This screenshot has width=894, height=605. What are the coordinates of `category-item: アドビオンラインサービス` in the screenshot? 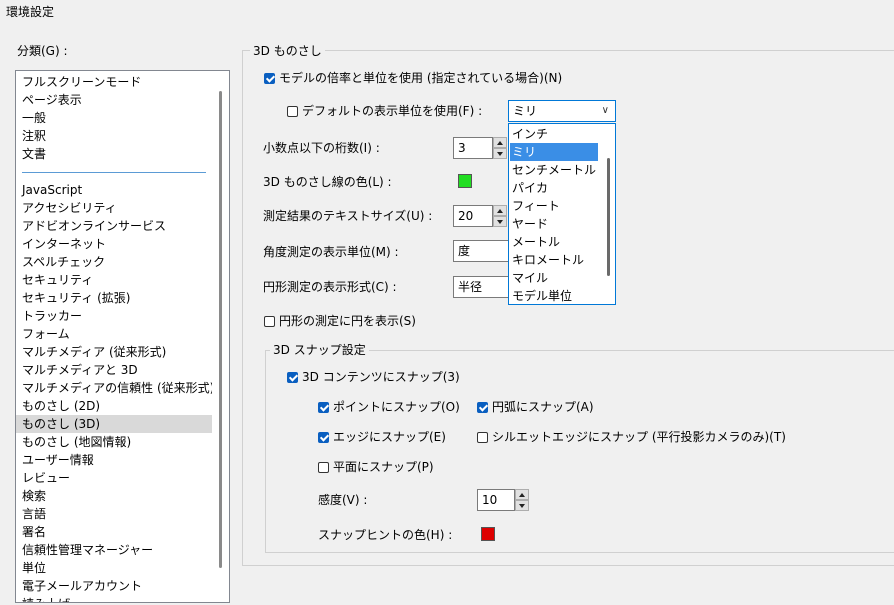 It's located at (94, 226).